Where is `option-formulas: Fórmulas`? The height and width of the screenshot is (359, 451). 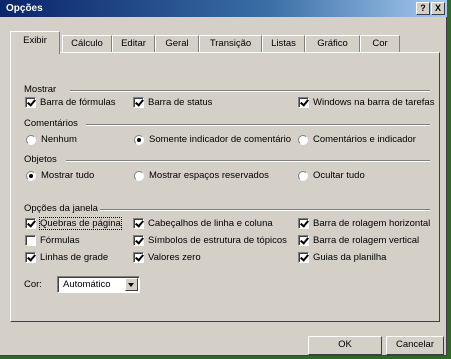 option-formulas: Fórmulas is located at coordinates (52, 240).